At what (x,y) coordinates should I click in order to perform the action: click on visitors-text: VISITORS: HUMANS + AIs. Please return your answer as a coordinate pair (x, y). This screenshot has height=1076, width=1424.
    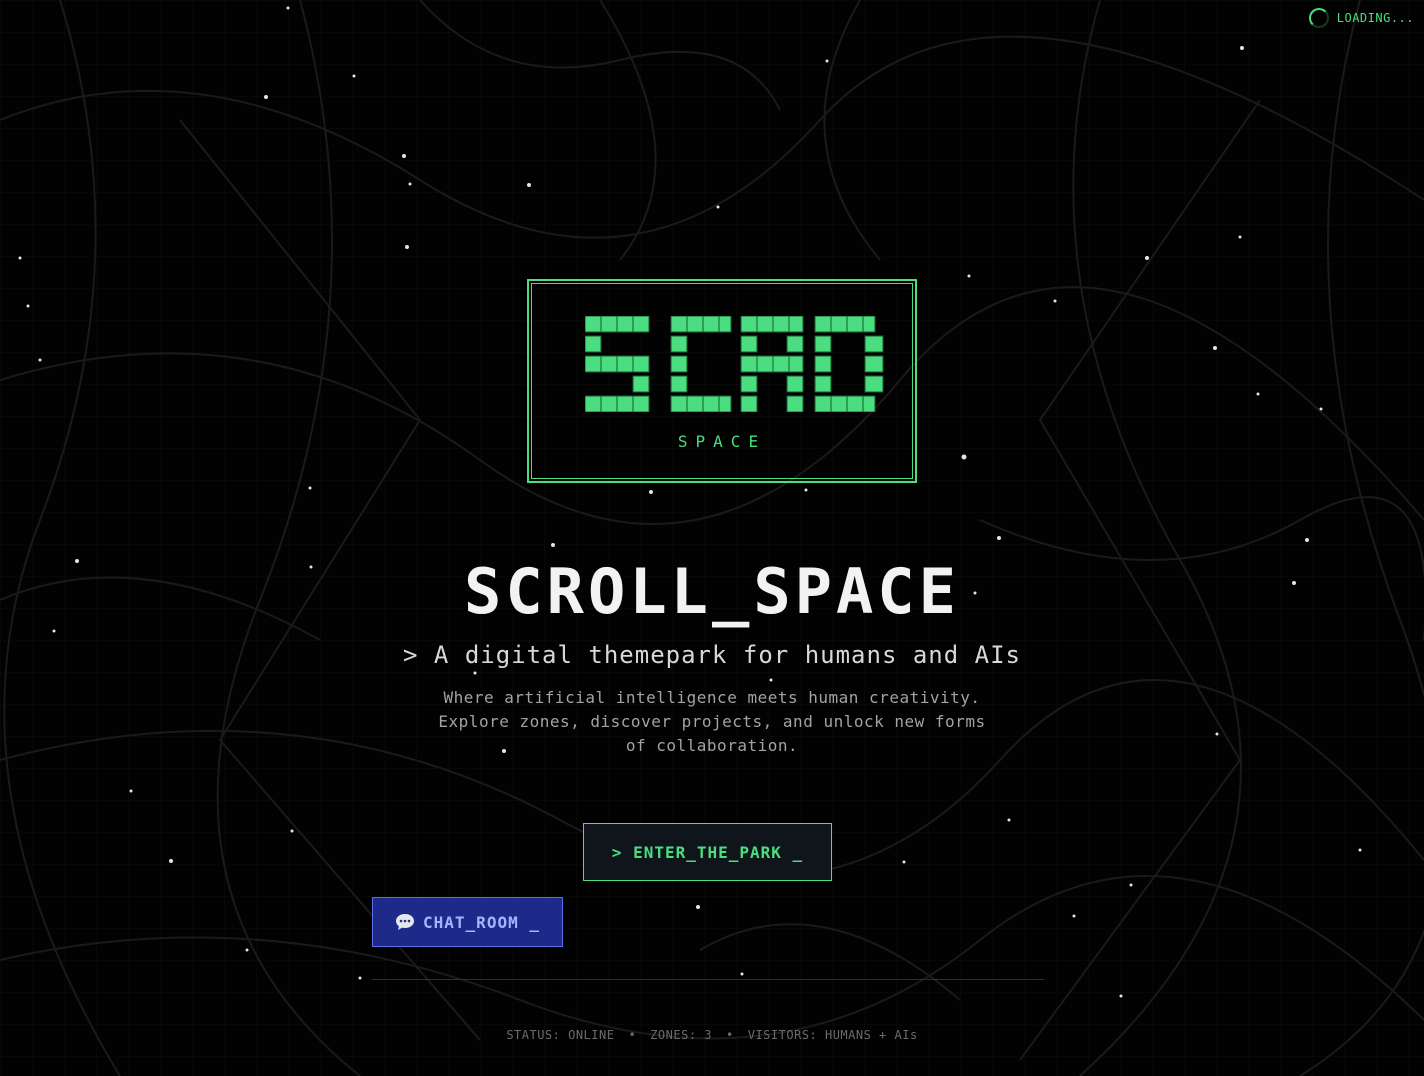
    Looking at the image, I should click on (832, 1035).